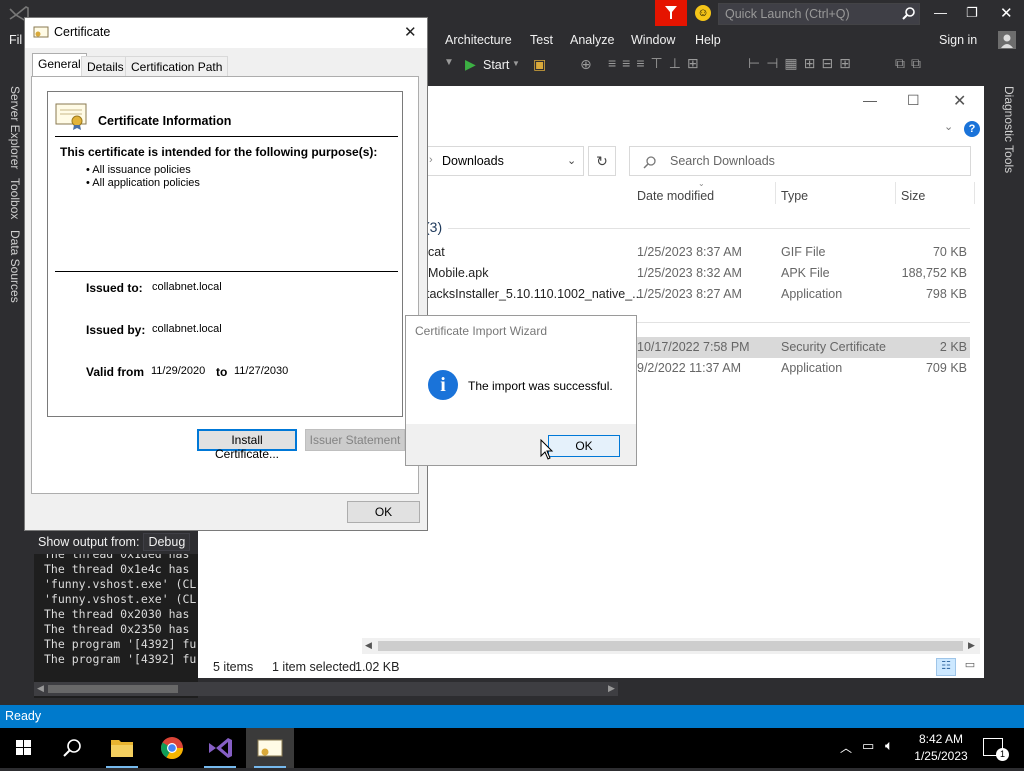 The width and height of the screenshot is (1024, 771). I want to click on status-text: Ready, so click(23, 716).